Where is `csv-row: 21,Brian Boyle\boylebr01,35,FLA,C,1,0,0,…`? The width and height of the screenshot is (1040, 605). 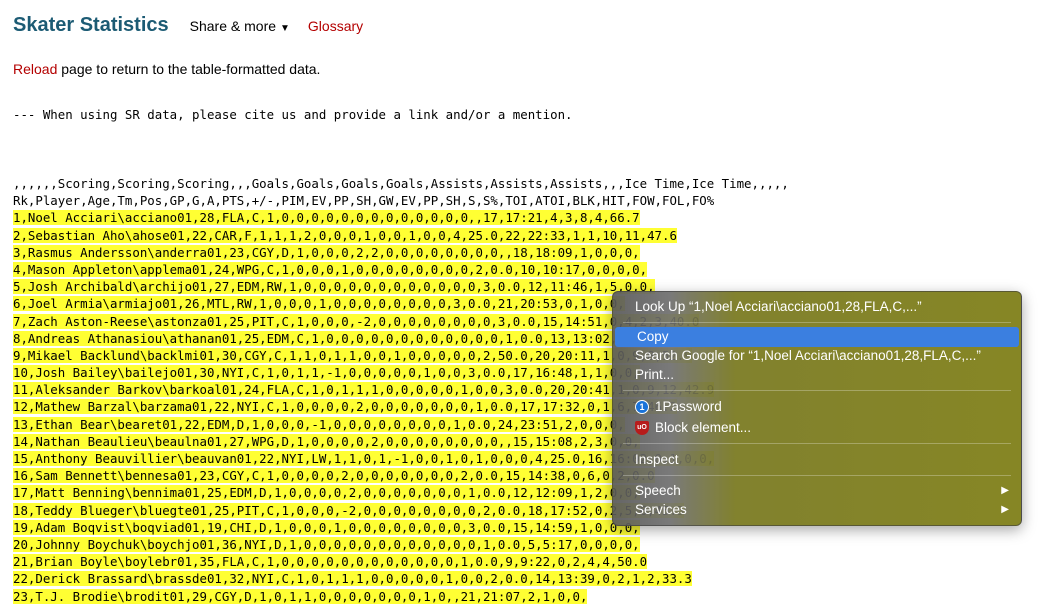
csv-row: 21,Brian Boyle\boylebr01,35,FLA,C,1,0,0,… is located at coordinates (330, 562).